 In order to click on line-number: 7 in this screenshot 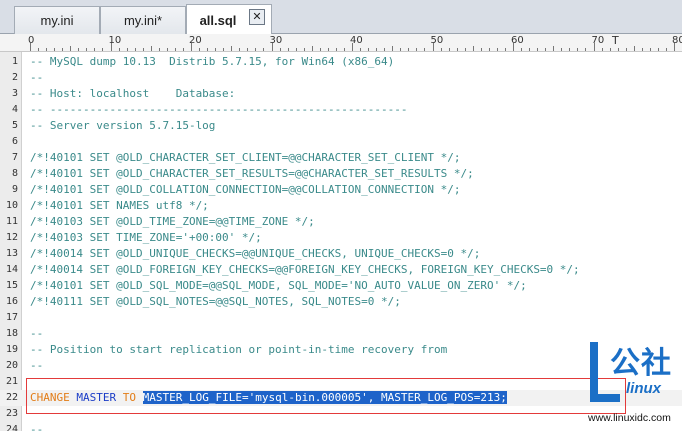, I will do `click(14, 157)`.